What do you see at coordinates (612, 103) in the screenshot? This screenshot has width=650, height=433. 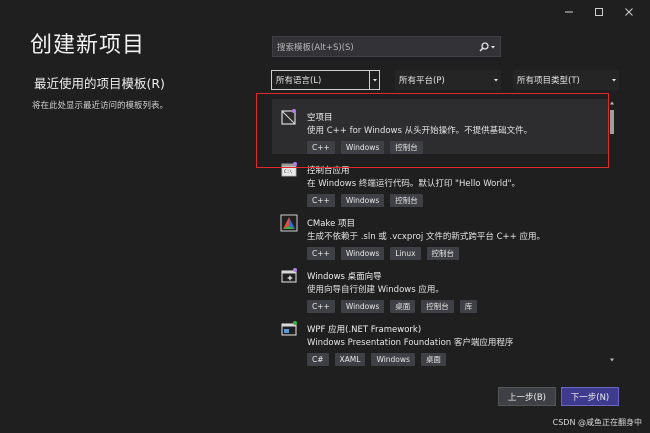 I see `scroll-up-icon` at bounding box center [612, 103].